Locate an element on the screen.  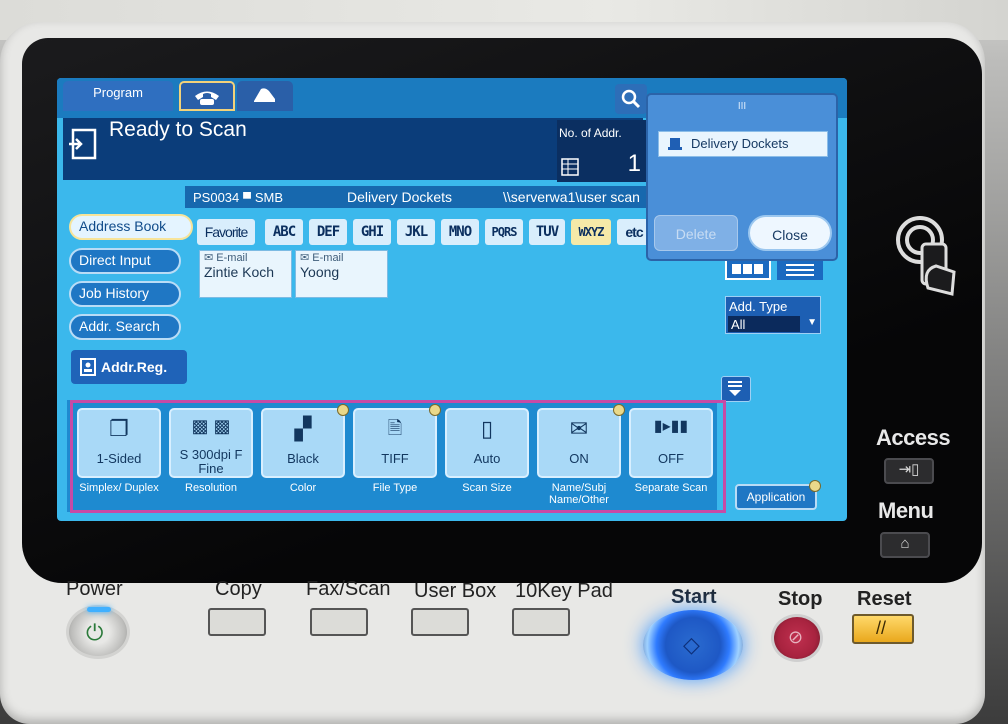
reset-button: // is located at coordinates (883, 629).